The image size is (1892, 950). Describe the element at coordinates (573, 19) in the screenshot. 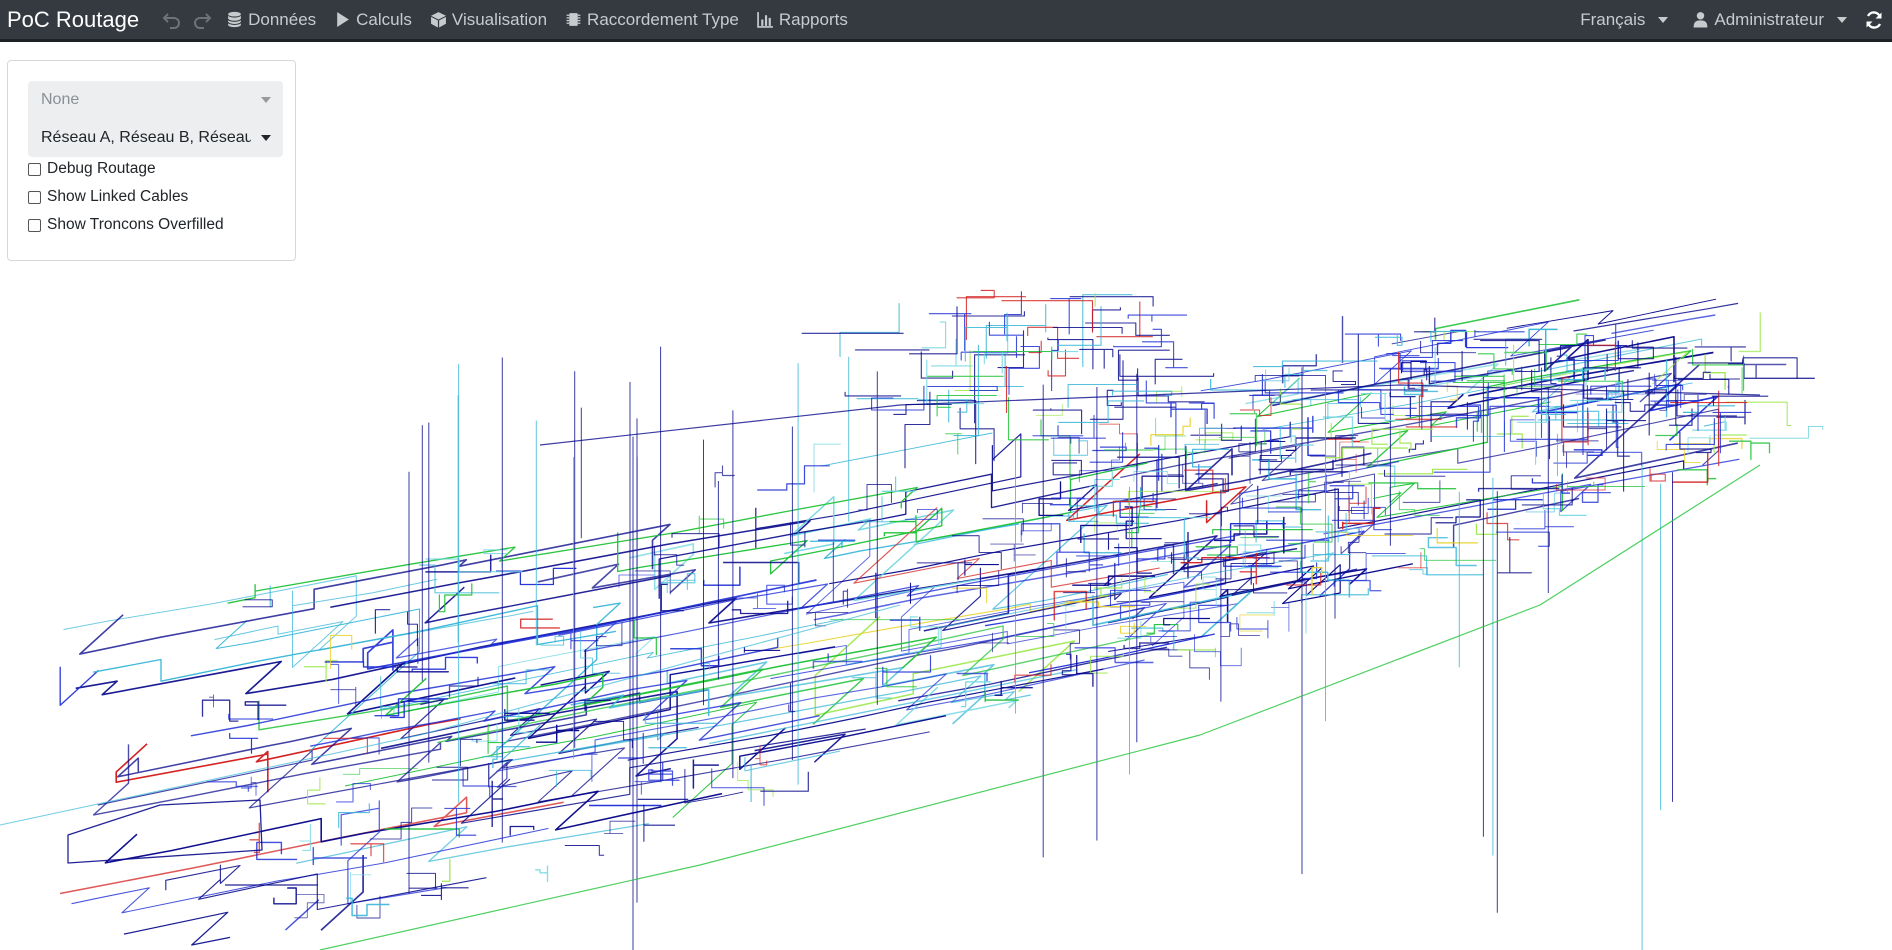

I see `chip-icon` at that location.